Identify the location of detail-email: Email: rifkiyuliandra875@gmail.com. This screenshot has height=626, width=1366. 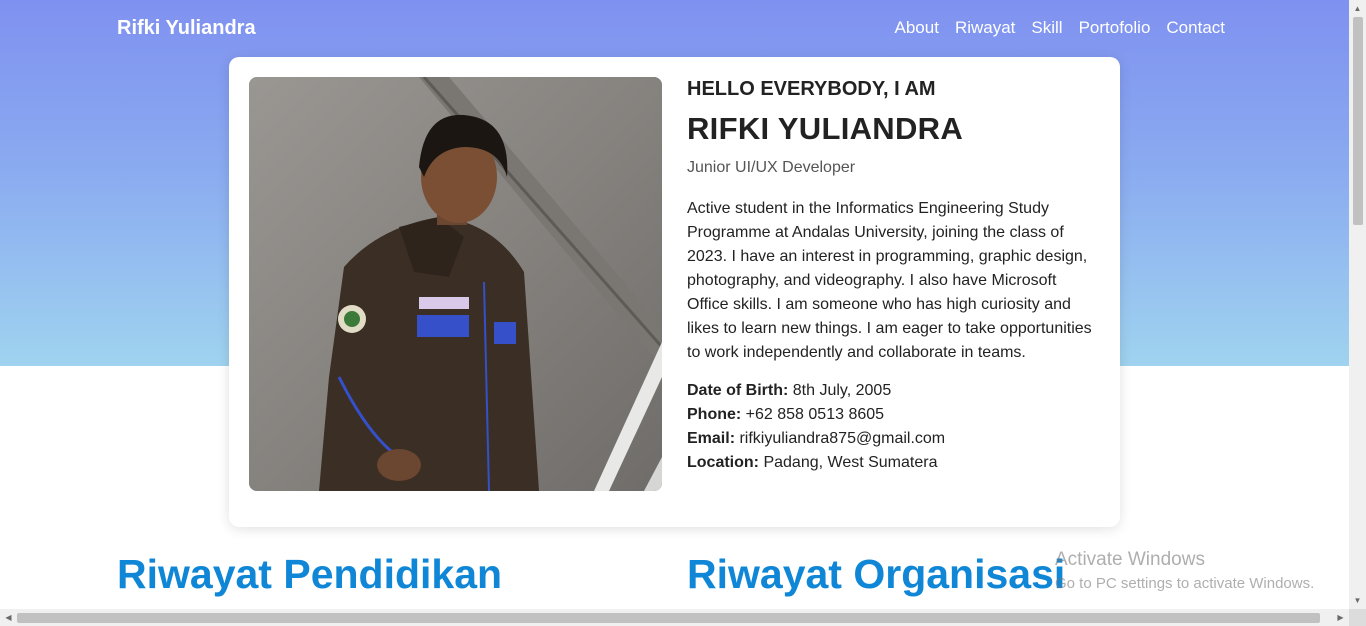
(892, 439).